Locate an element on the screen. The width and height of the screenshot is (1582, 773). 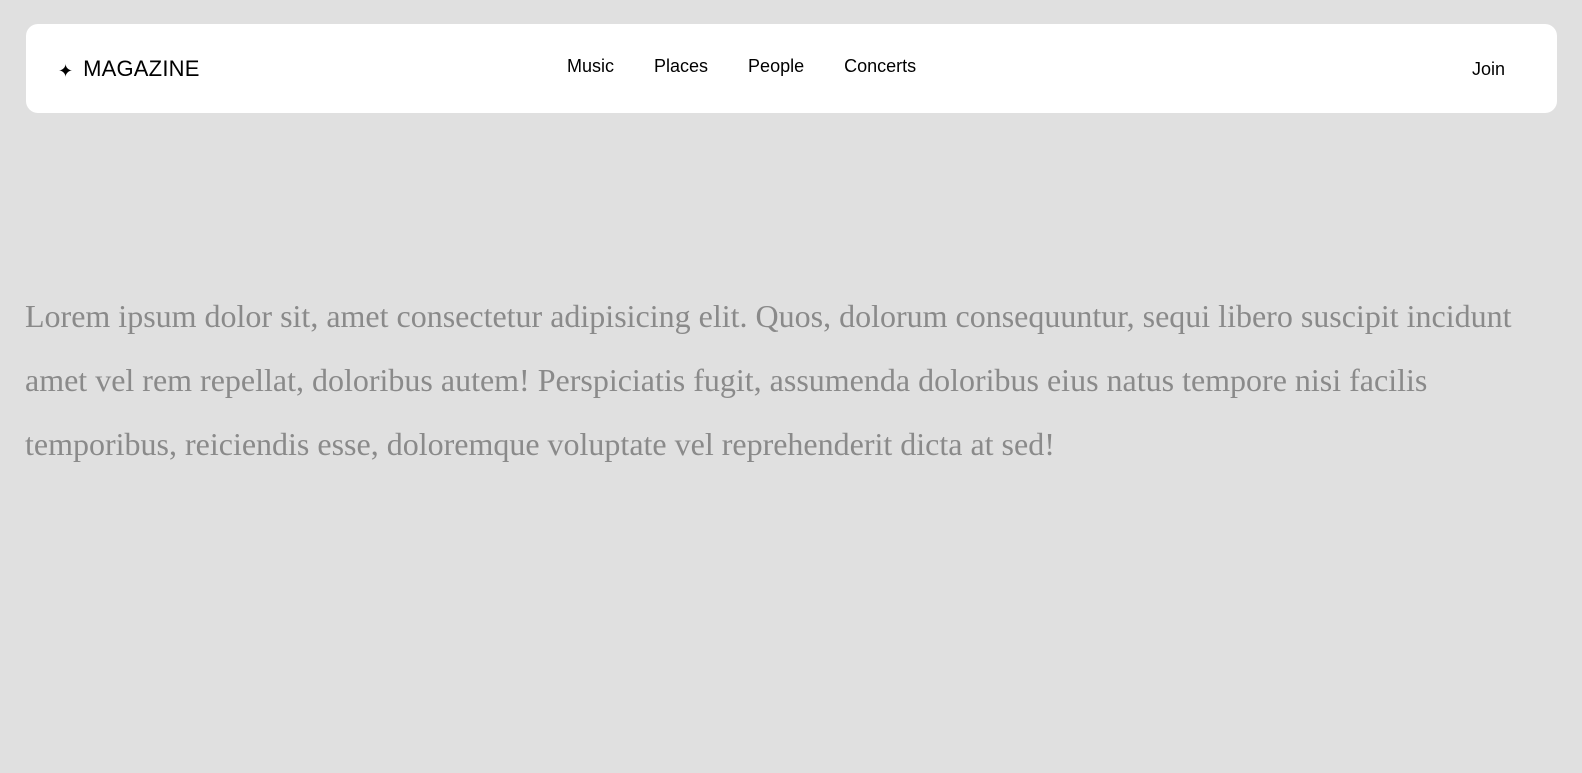
brand-logo: ✦ MAGAZINE is located at coordinates (129, 68).